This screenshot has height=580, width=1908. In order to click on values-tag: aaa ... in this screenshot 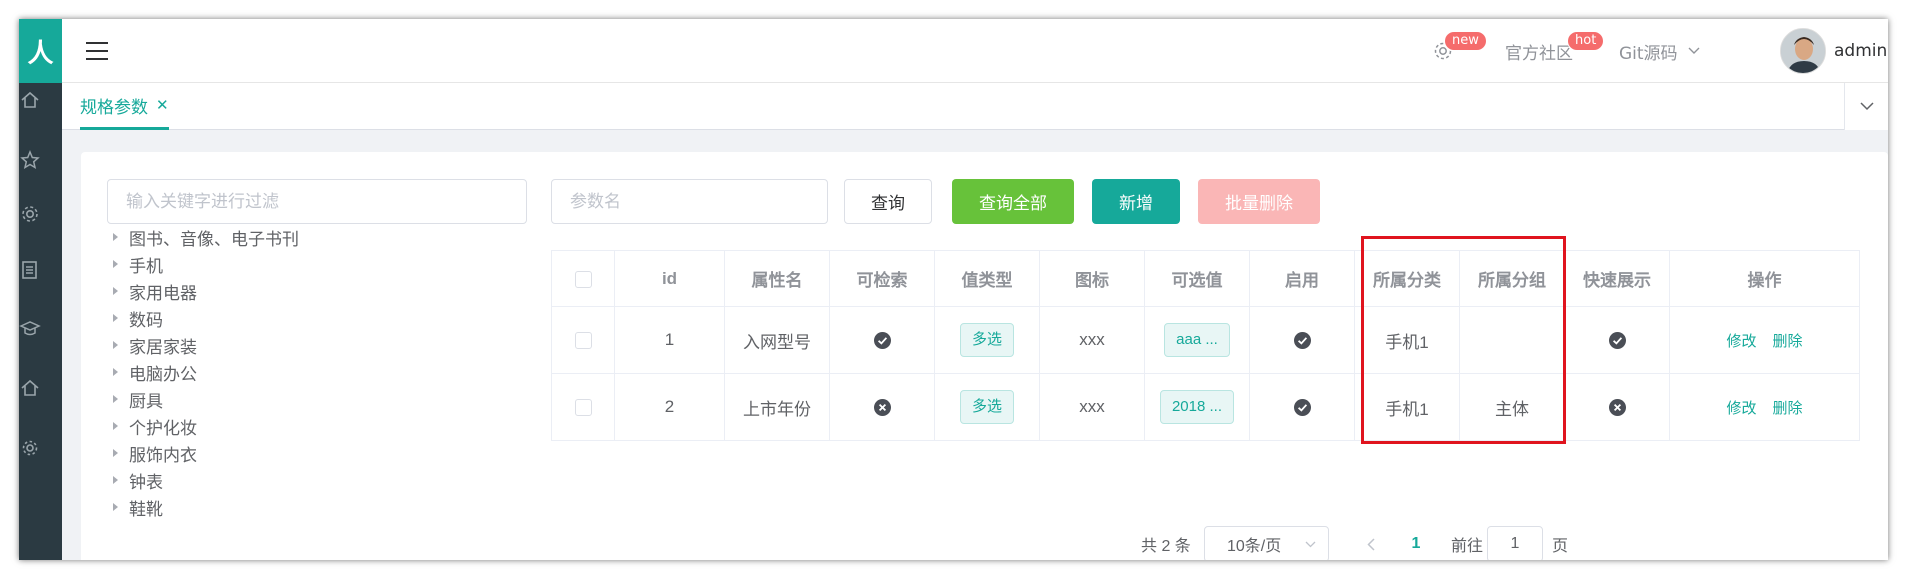, I will do `click(1197, 340)`.